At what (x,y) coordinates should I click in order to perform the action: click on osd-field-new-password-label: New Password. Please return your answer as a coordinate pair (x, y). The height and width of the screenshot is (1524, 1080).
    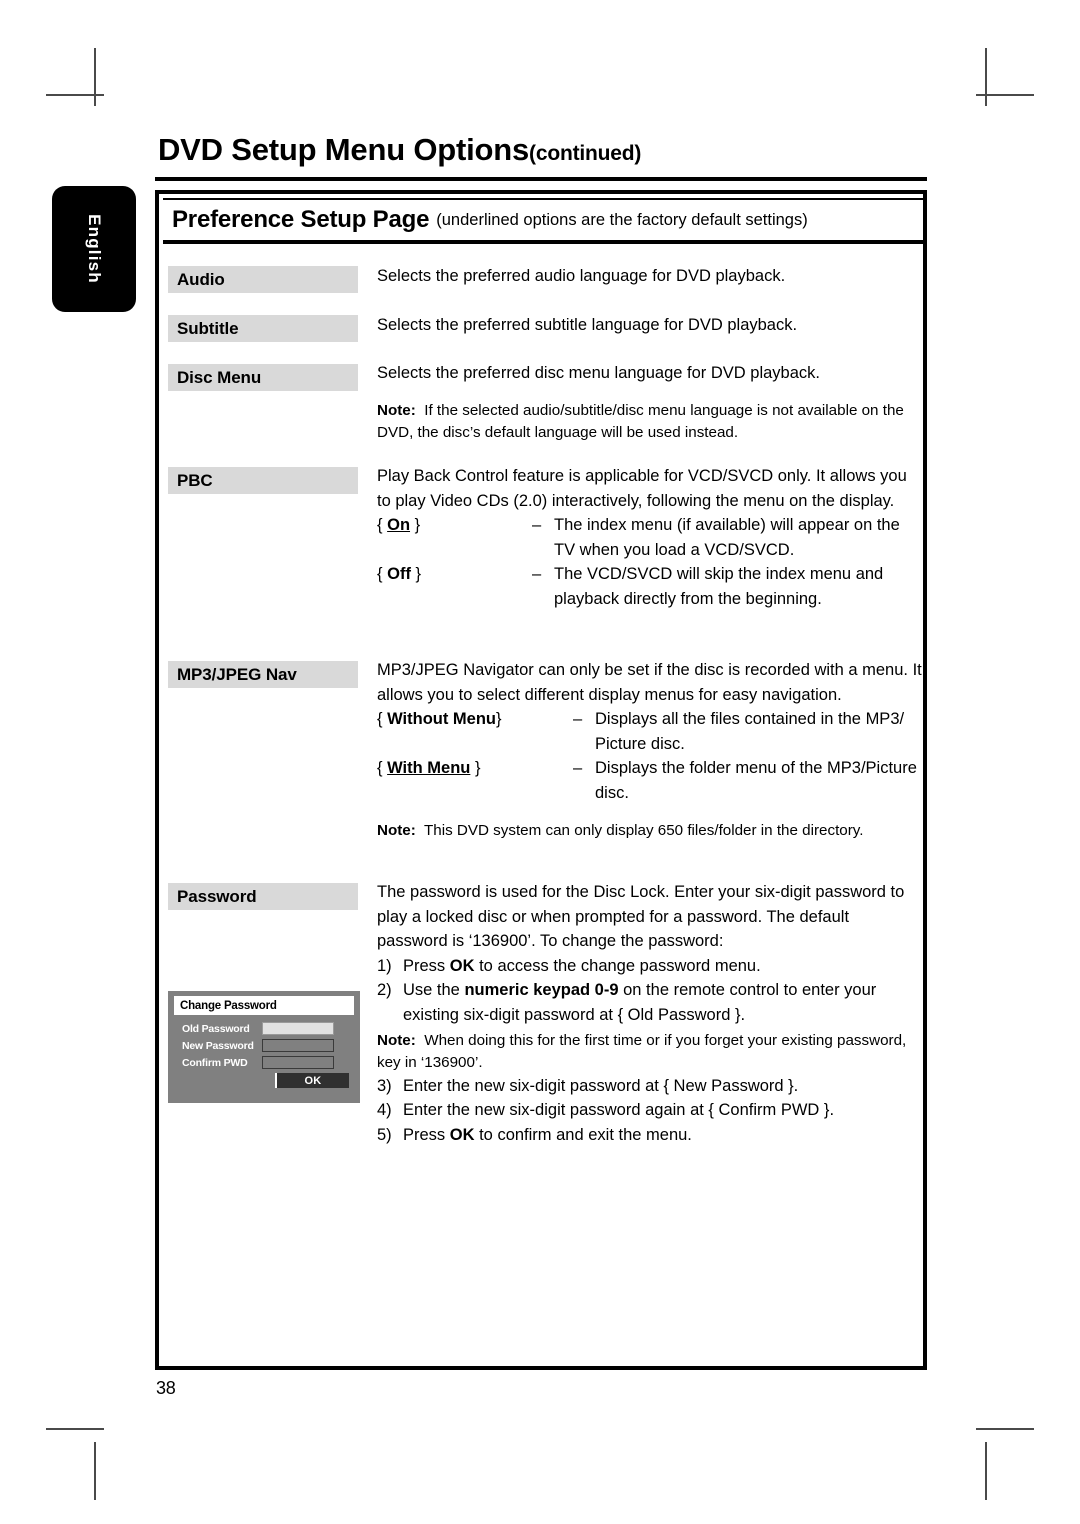
    Looking at the image, I should click on (218, 1045).